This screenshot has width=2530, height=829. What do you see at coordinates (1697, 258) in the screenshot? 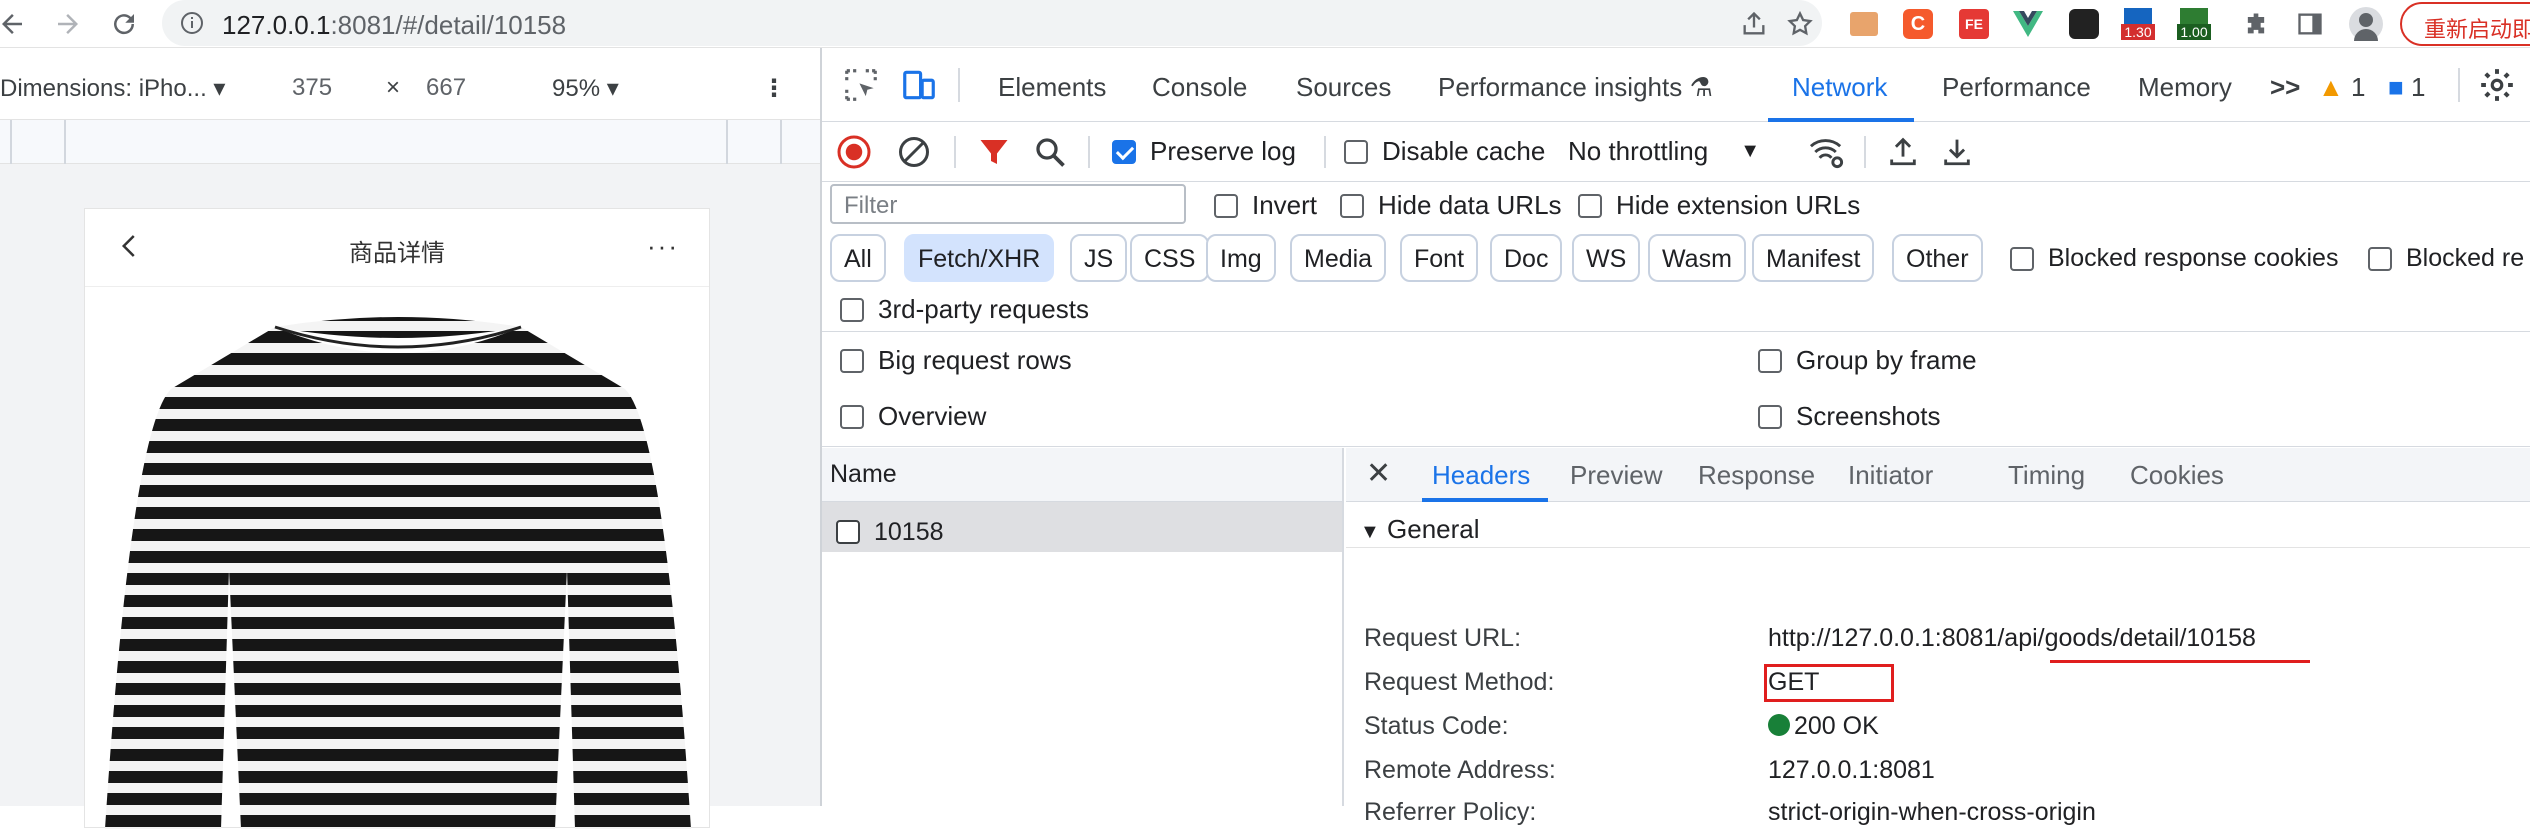
I see `type-wasm: Wasm` at bounding box center [1697, 258].